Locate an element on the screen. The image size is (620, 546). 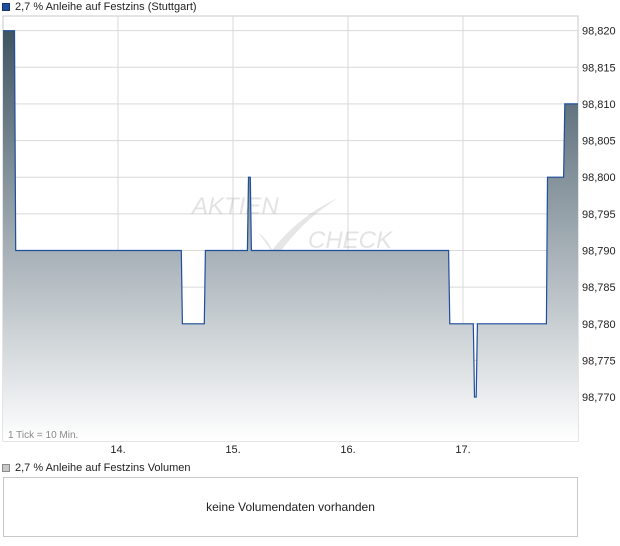
x-tick-label: 16. is located at coordinates (347, 450).